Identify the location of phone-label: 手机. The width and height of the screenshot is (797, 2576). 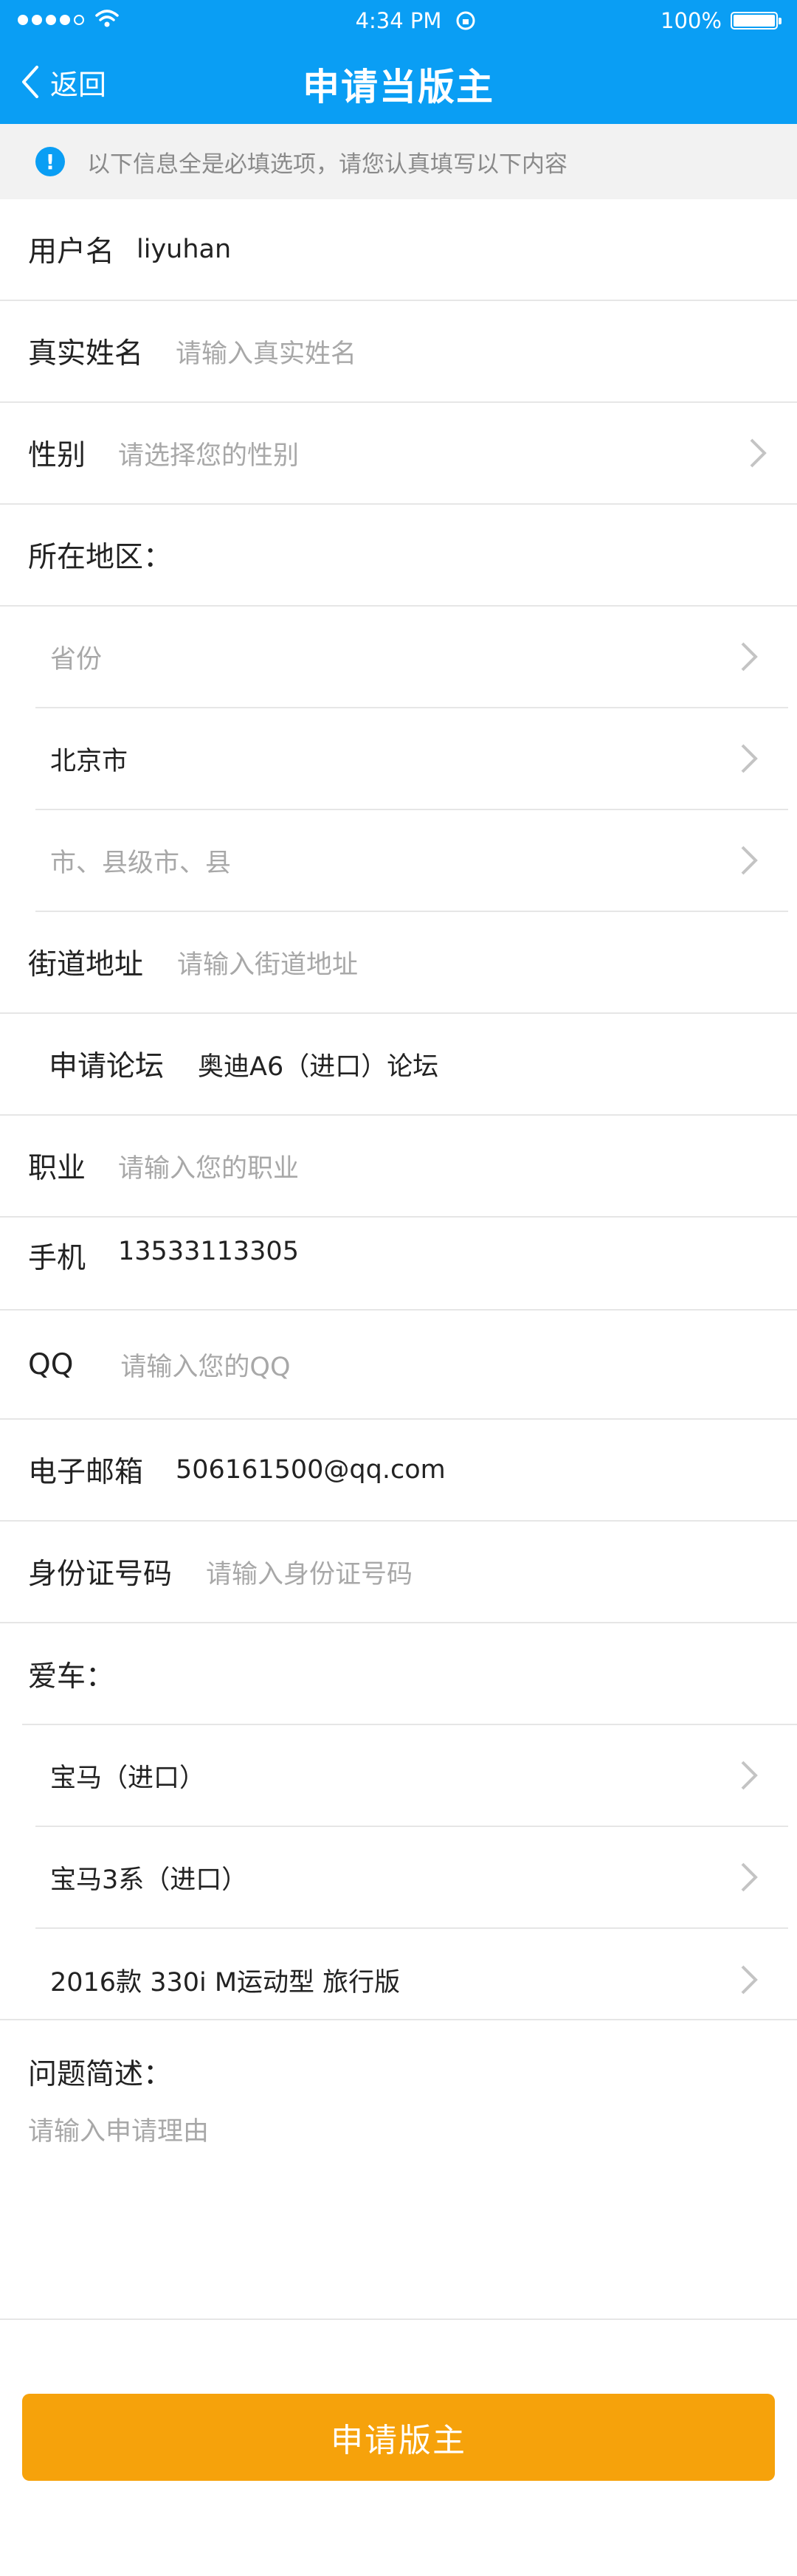
(57, 1258).